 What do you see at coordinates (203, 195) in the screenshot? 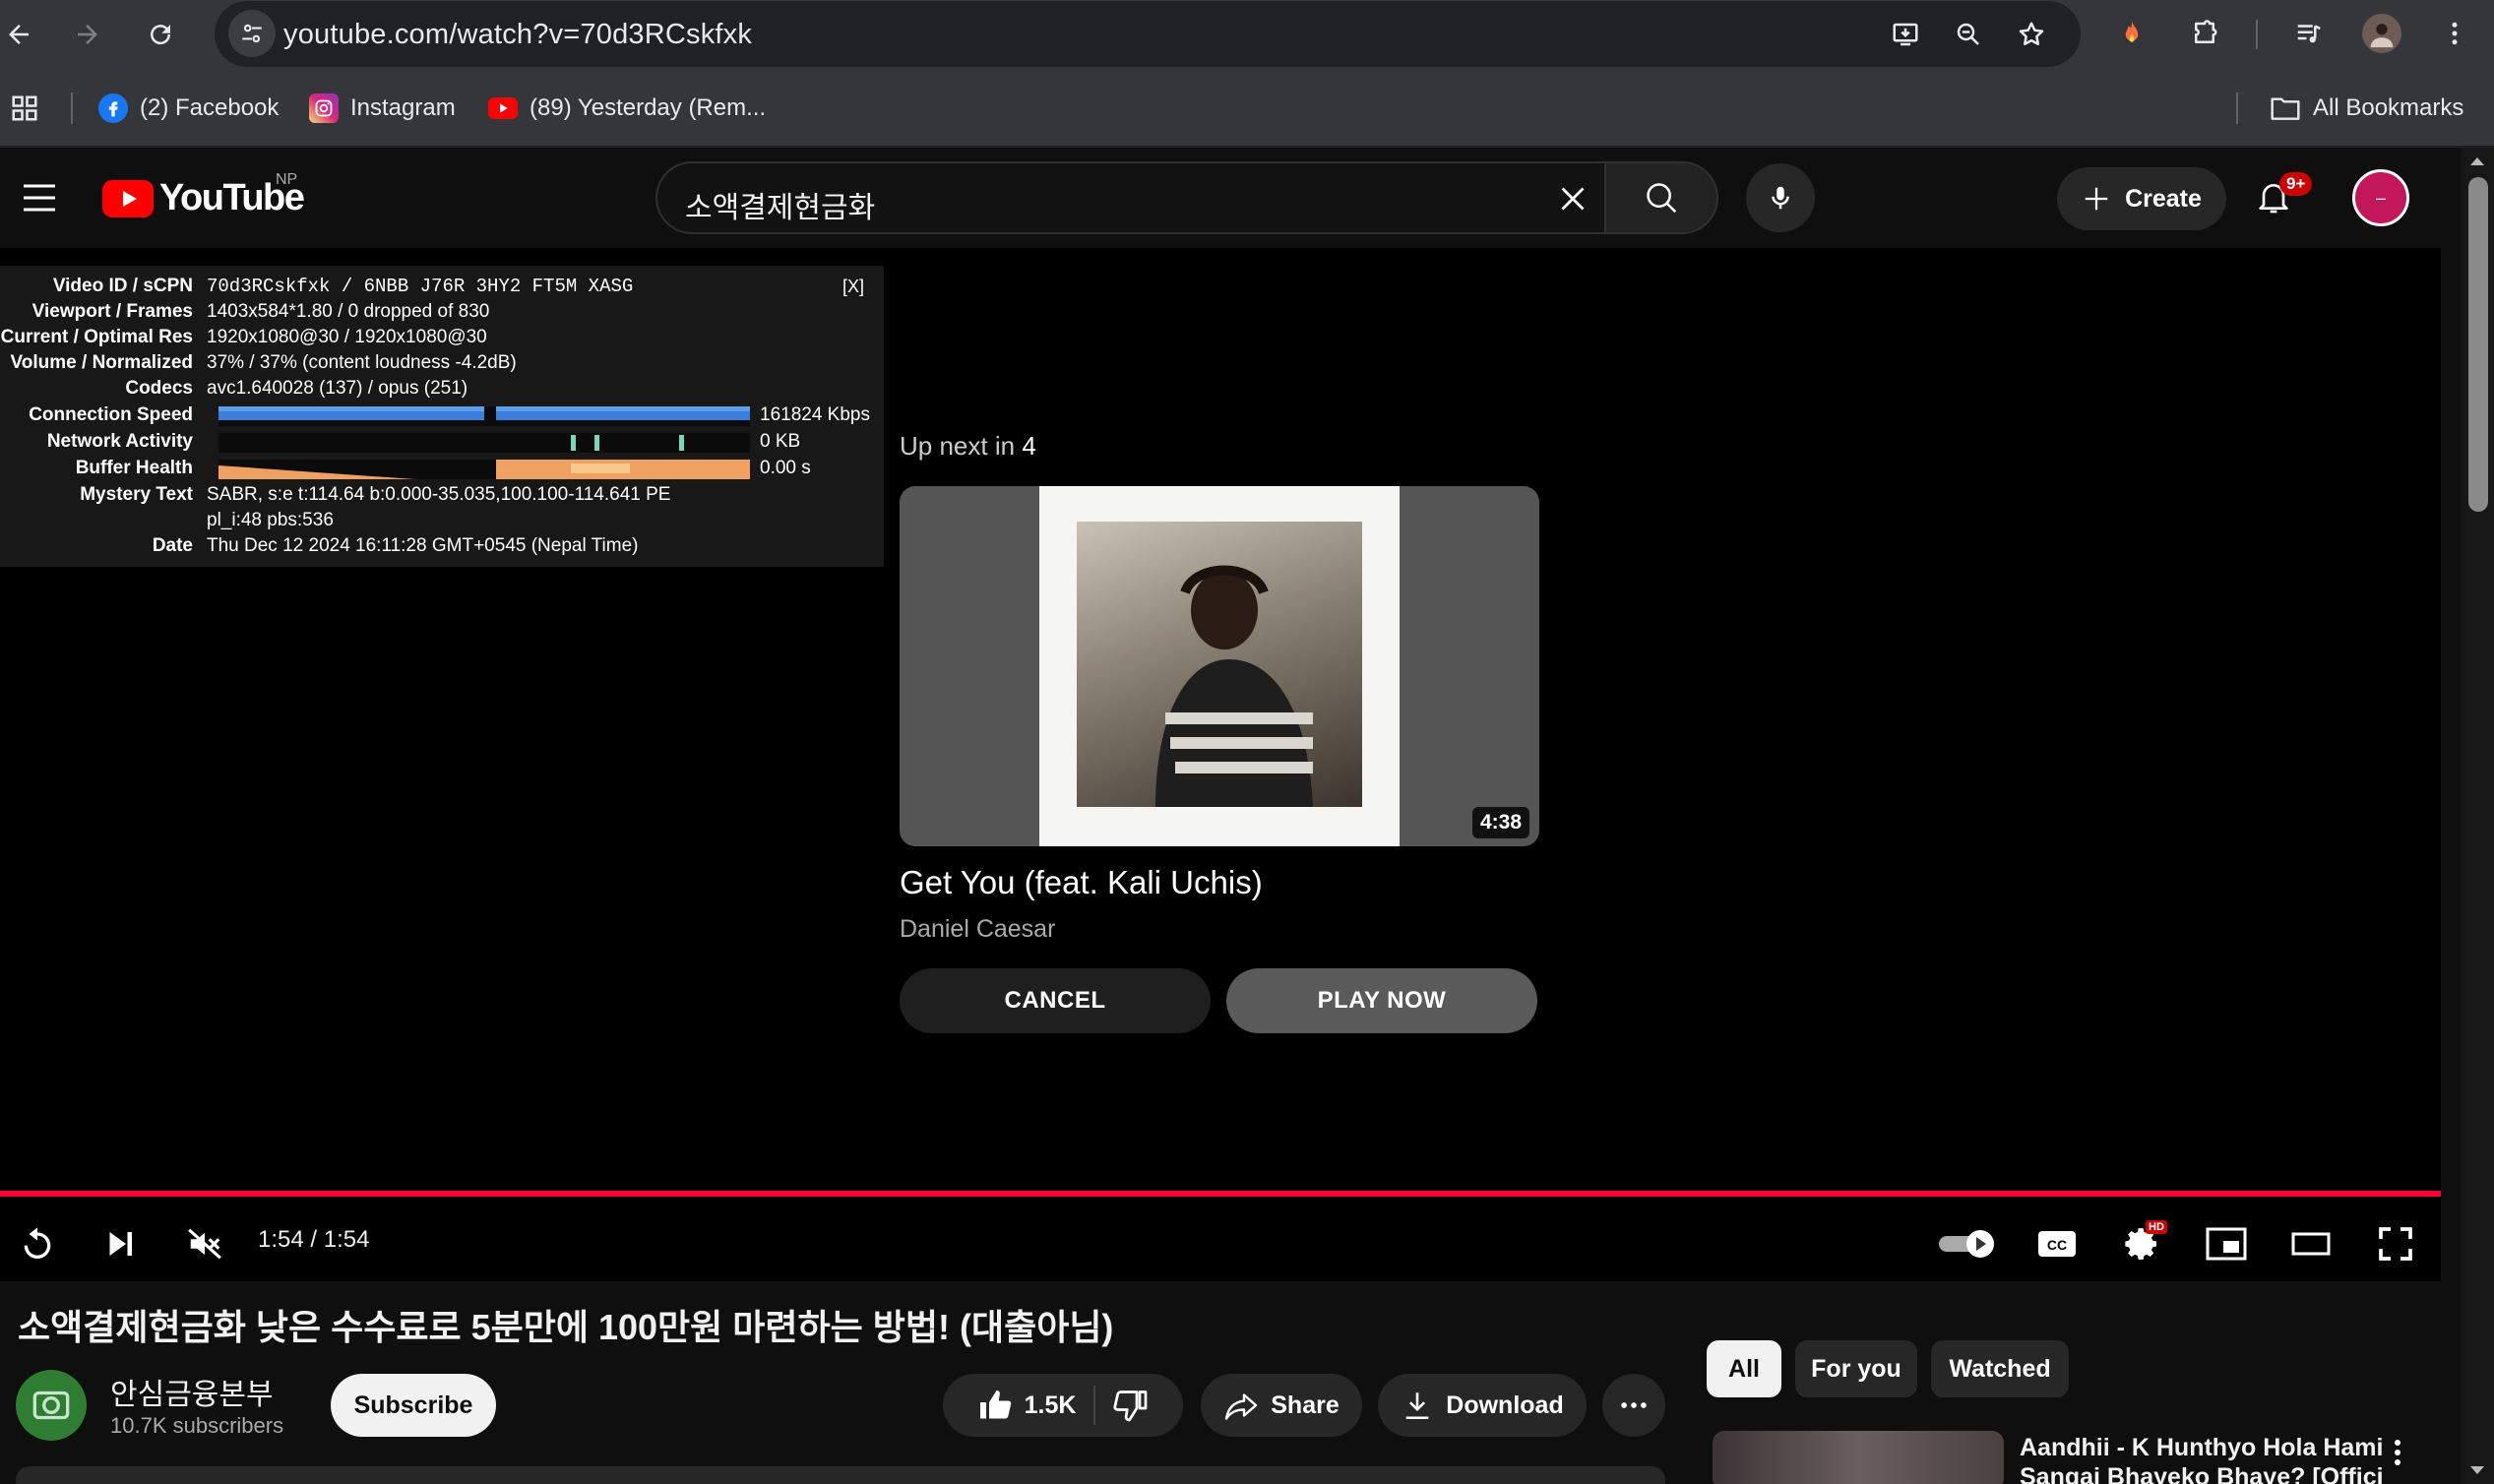
I see `youtube-logo: YouTube NP` at bounding box center [203, 195].